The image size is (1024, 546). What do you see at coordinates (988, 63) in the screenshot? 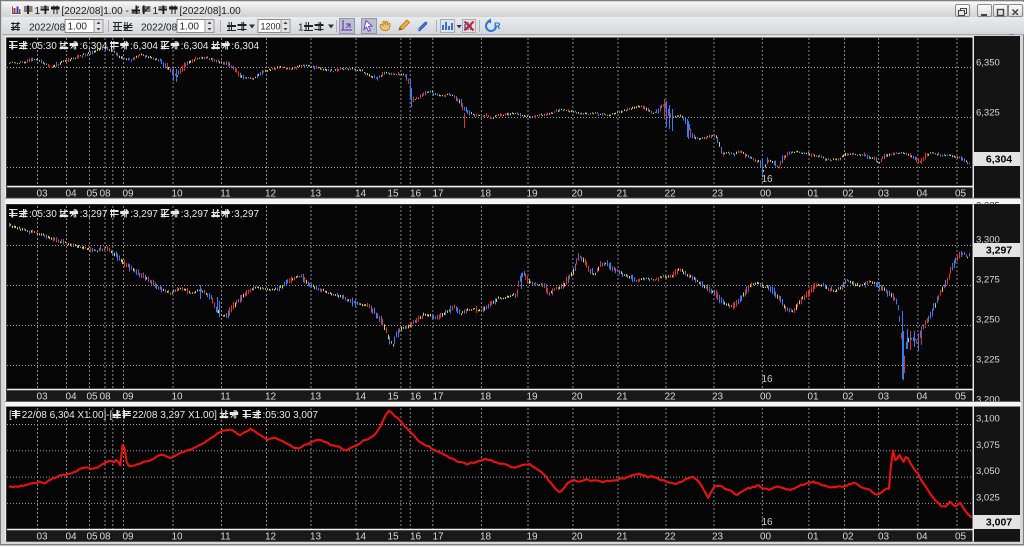
I see `svg-text: 6,350` at bounding box center [988, 63].